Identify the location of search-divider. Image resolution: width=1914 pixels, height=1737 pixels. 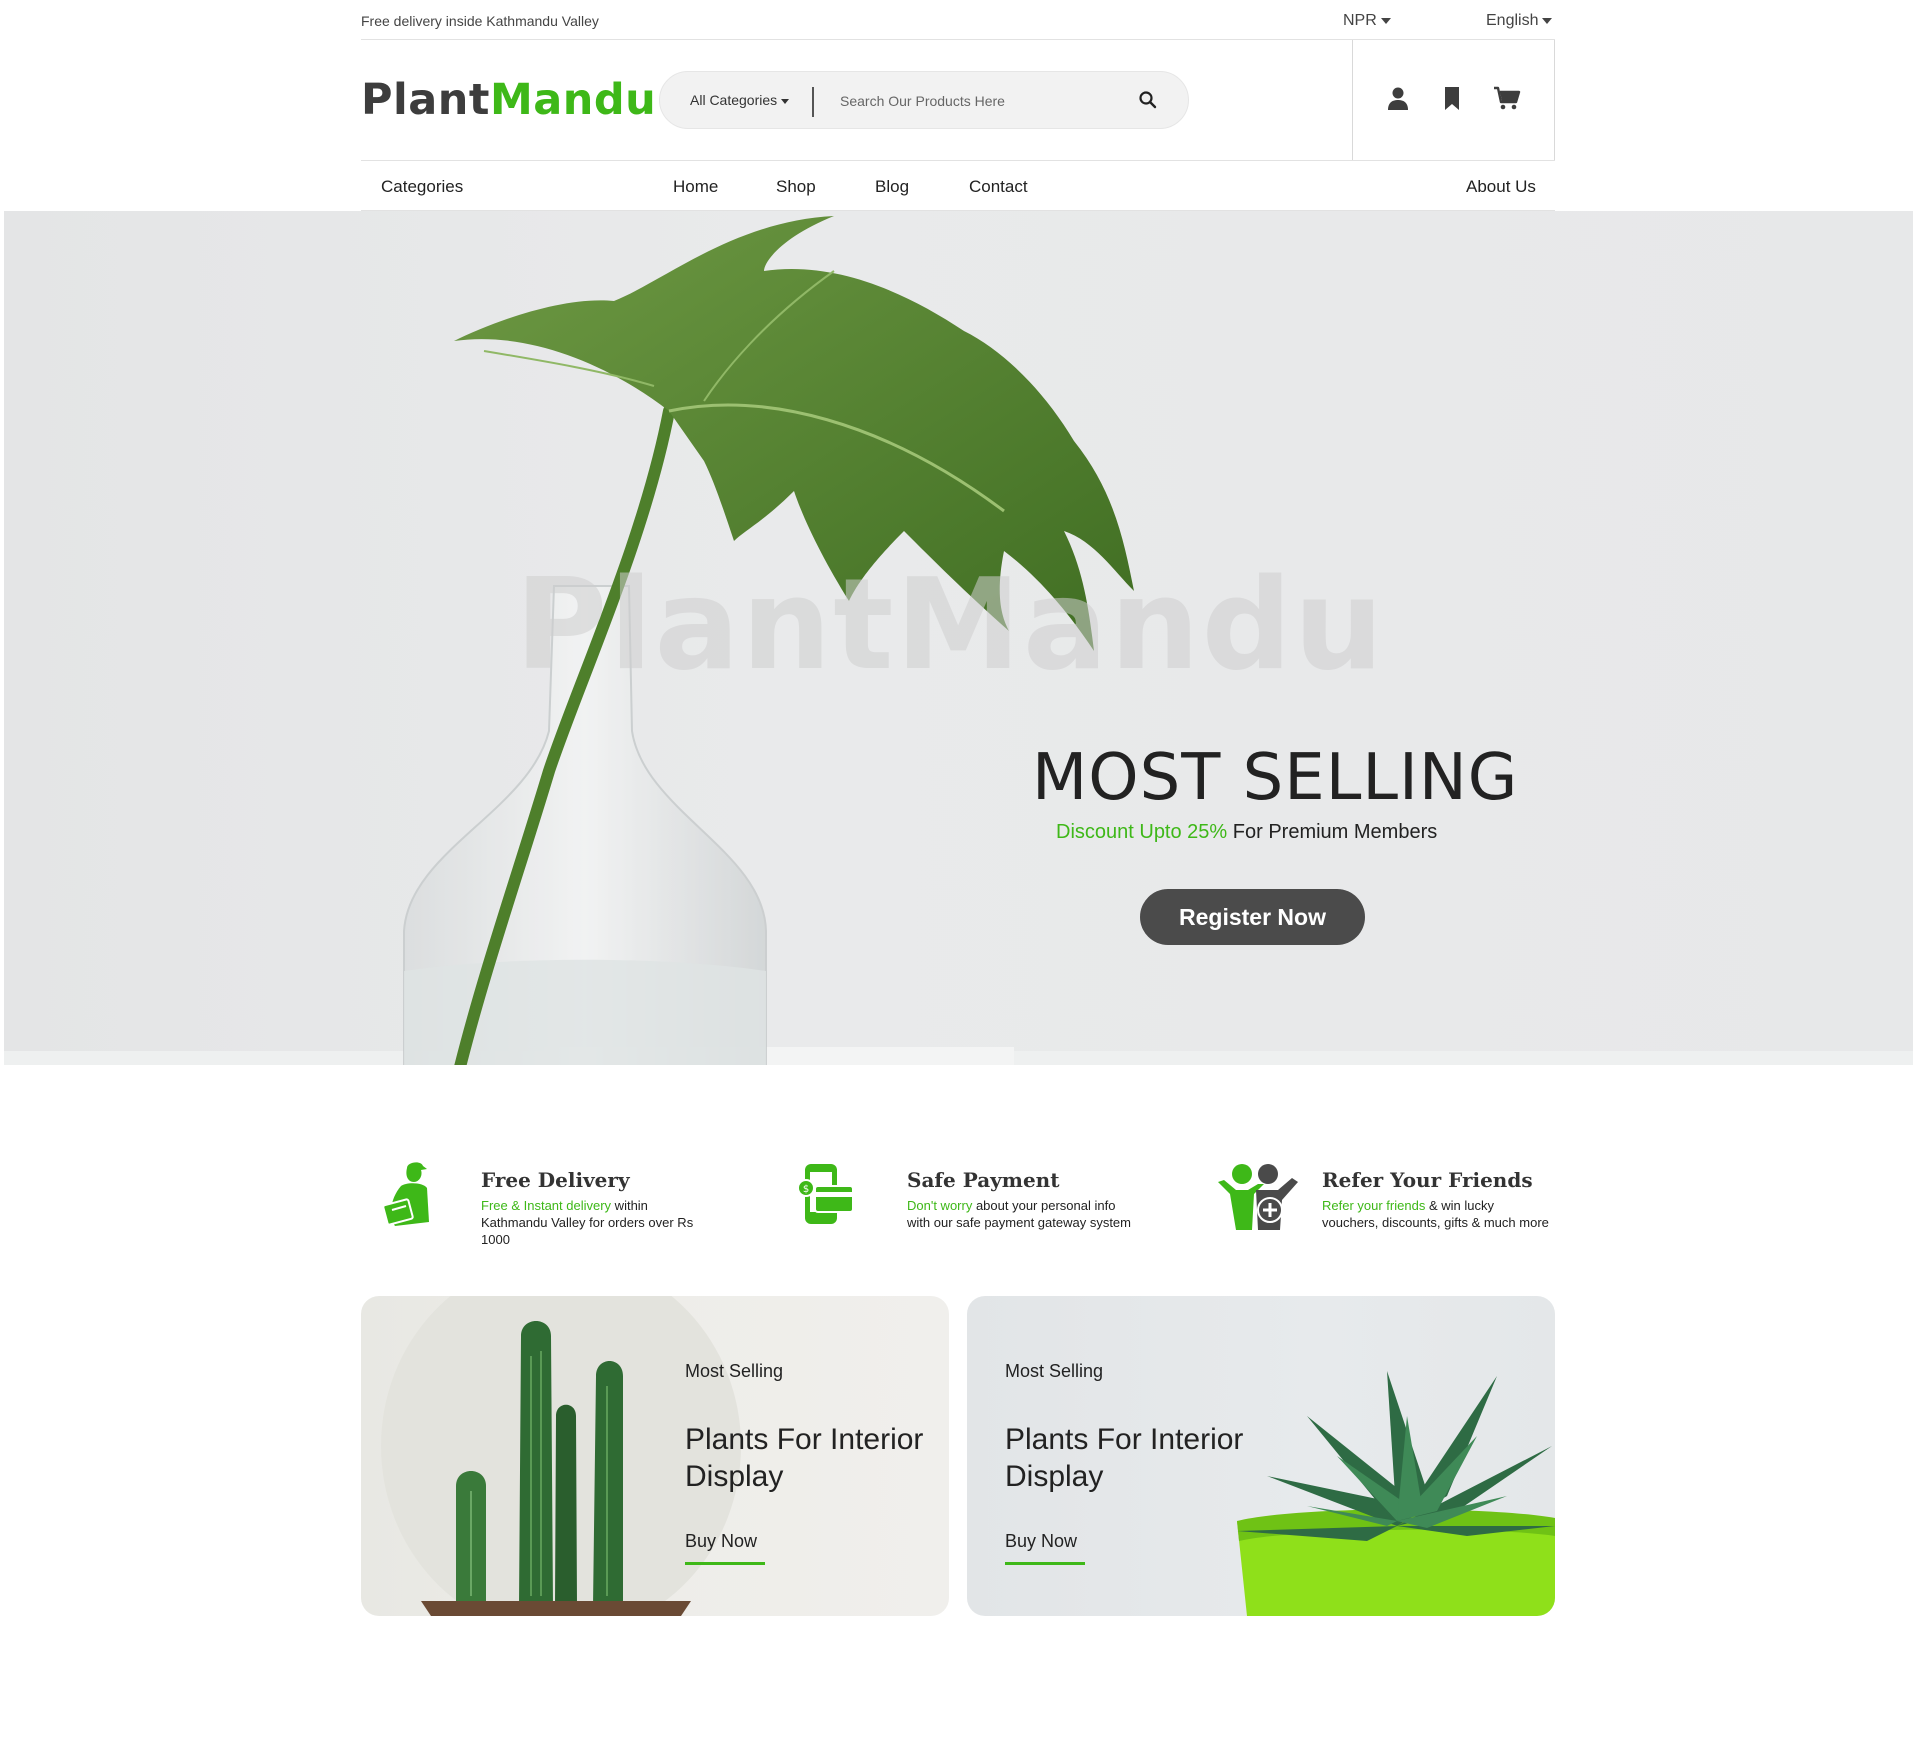
(813, 102).